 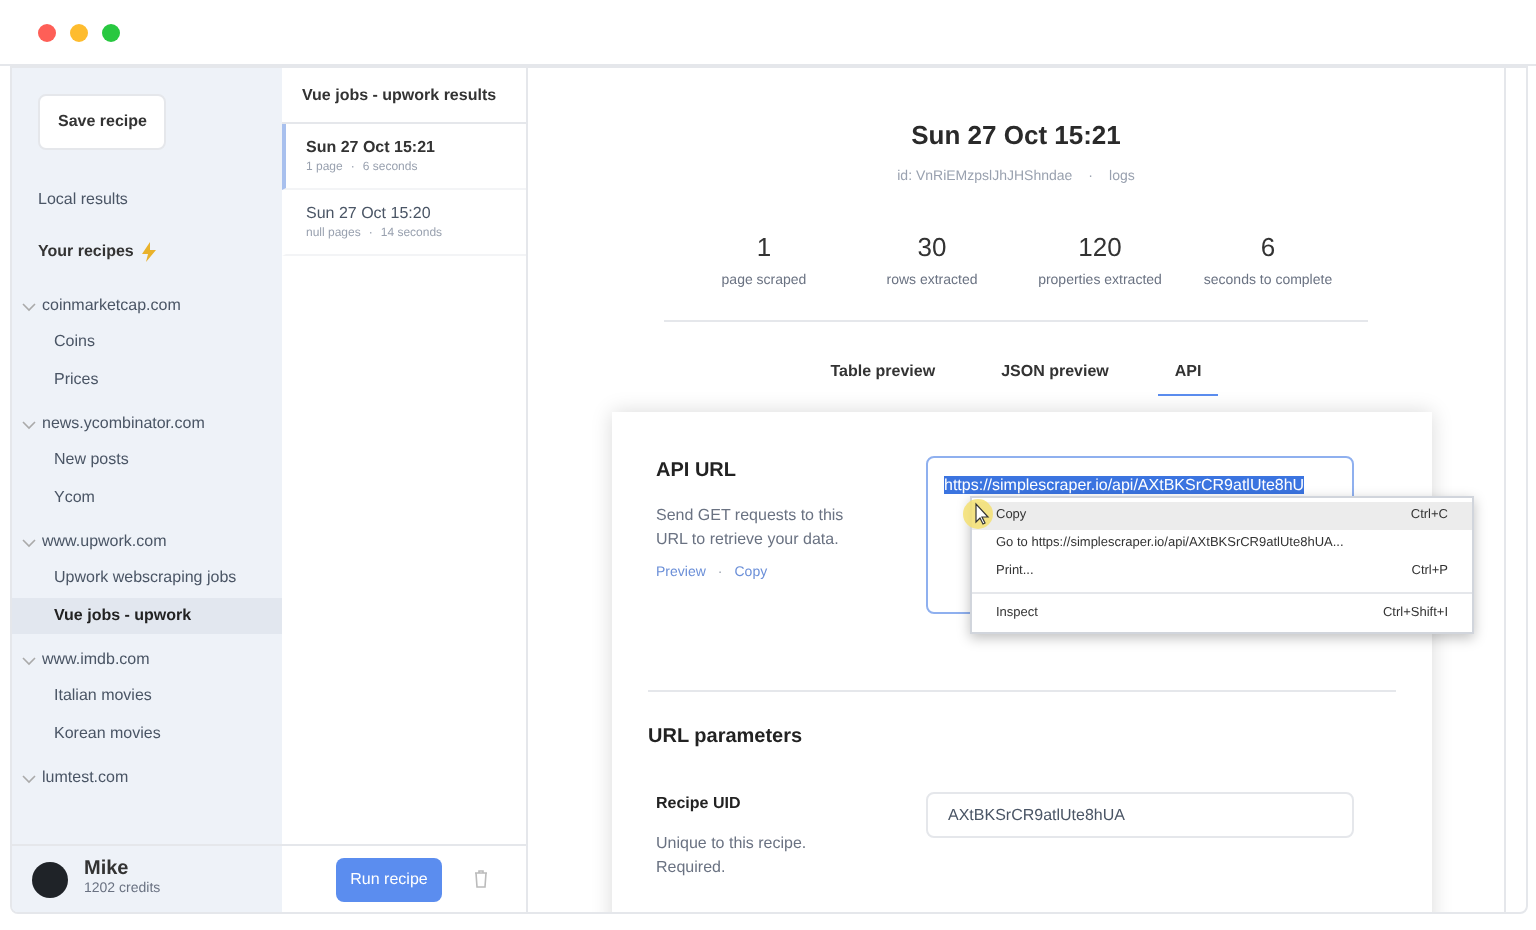 What do you see at coordinates (1268, 248) in the screenshot?
I see `stat-value: 6` at bounding box center [1268, 248].